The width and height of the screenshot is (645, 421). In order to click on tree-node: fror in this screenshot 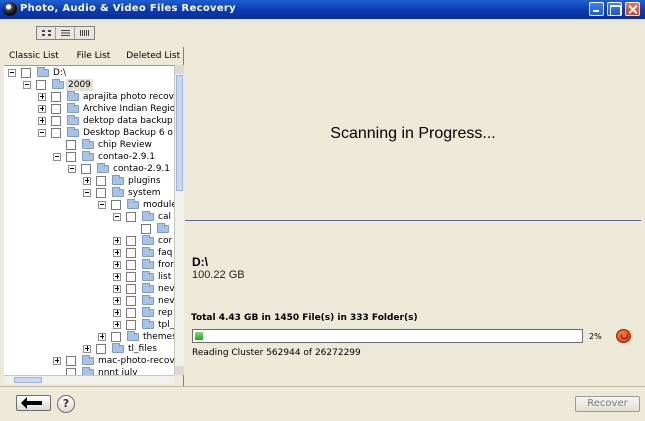, I will do `click(89, 265)`.